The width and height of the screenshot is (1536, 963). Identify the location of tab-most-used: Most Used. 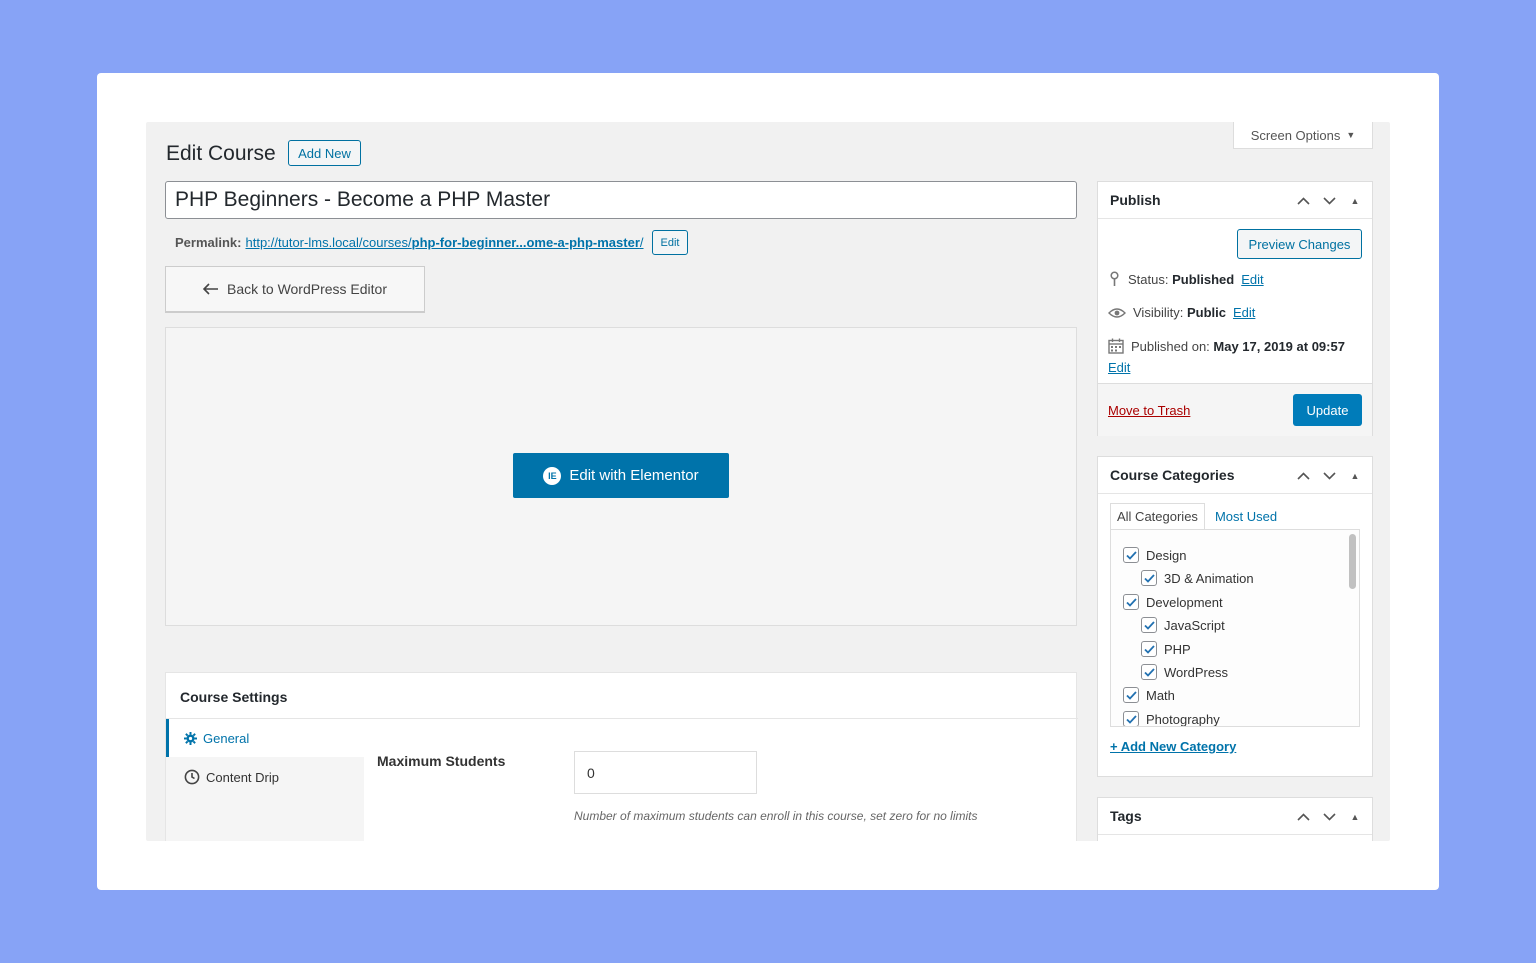
(1244, 516).